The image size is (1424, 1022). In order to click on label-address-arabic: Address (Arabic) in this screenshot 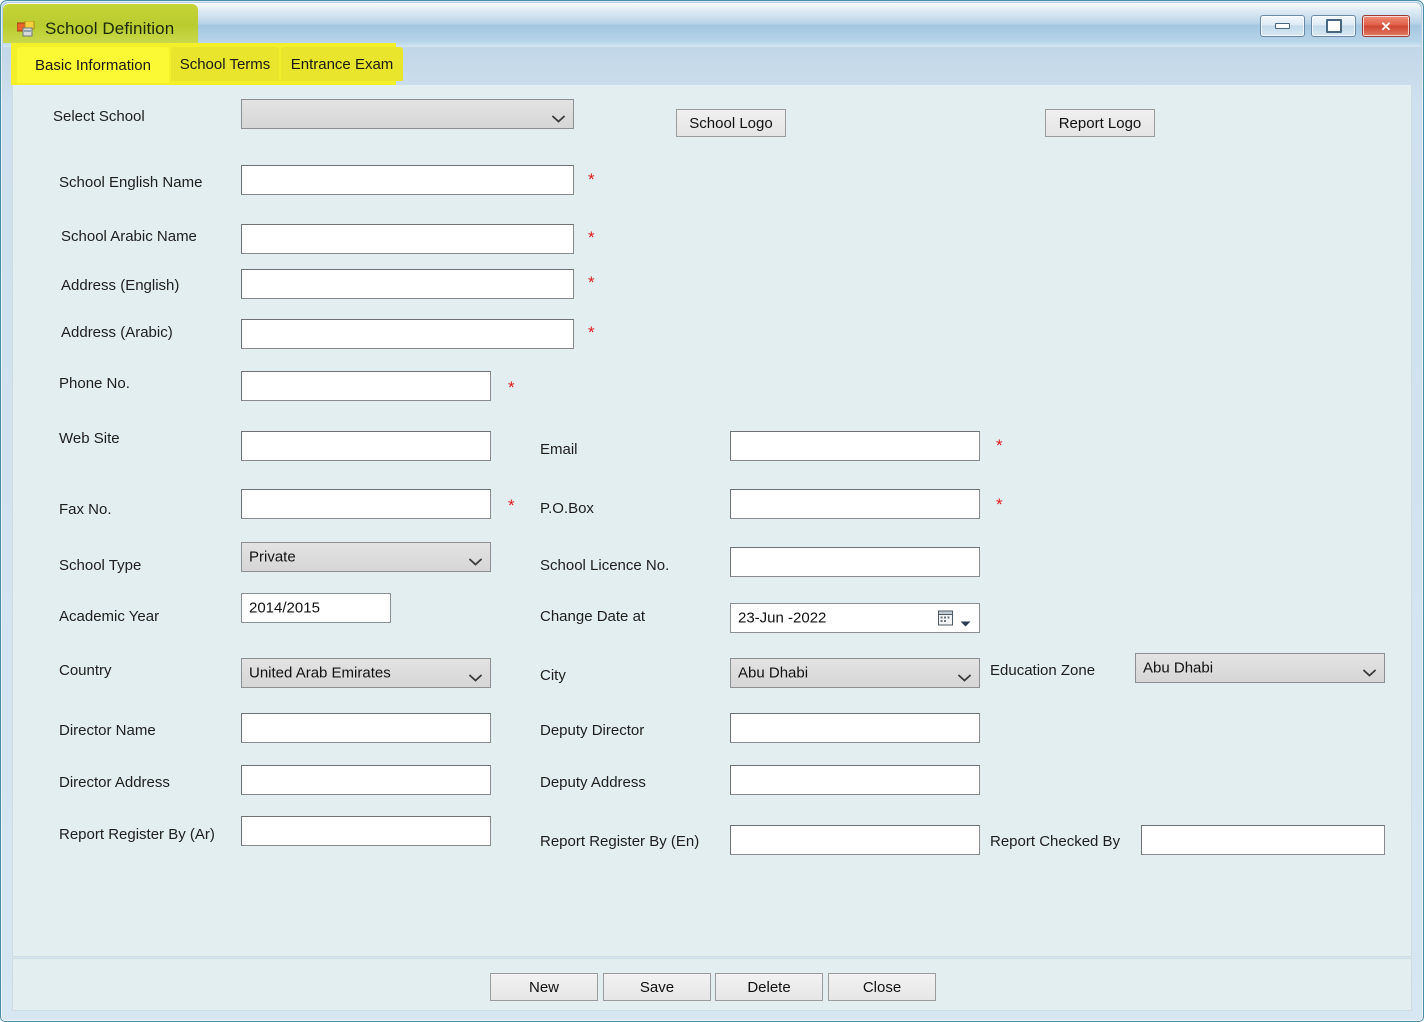, I will do `click(117, 332)`.